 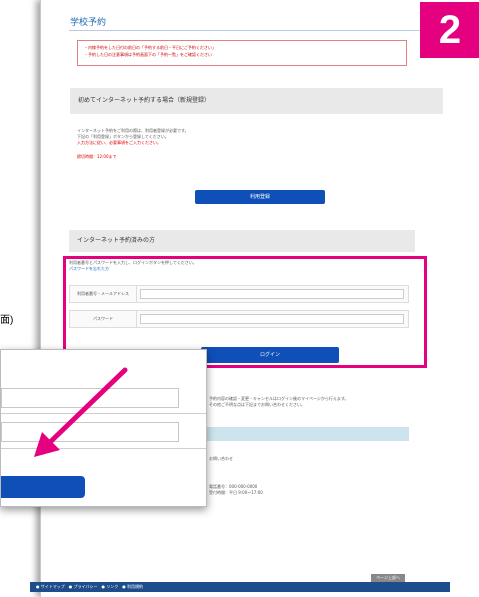 What do you see at coordinates (256, 101) in the screenshot?
I see `section-heading-new: 初めてインターネット予約する場合（新規登録）` at bounding box center [256, 101].